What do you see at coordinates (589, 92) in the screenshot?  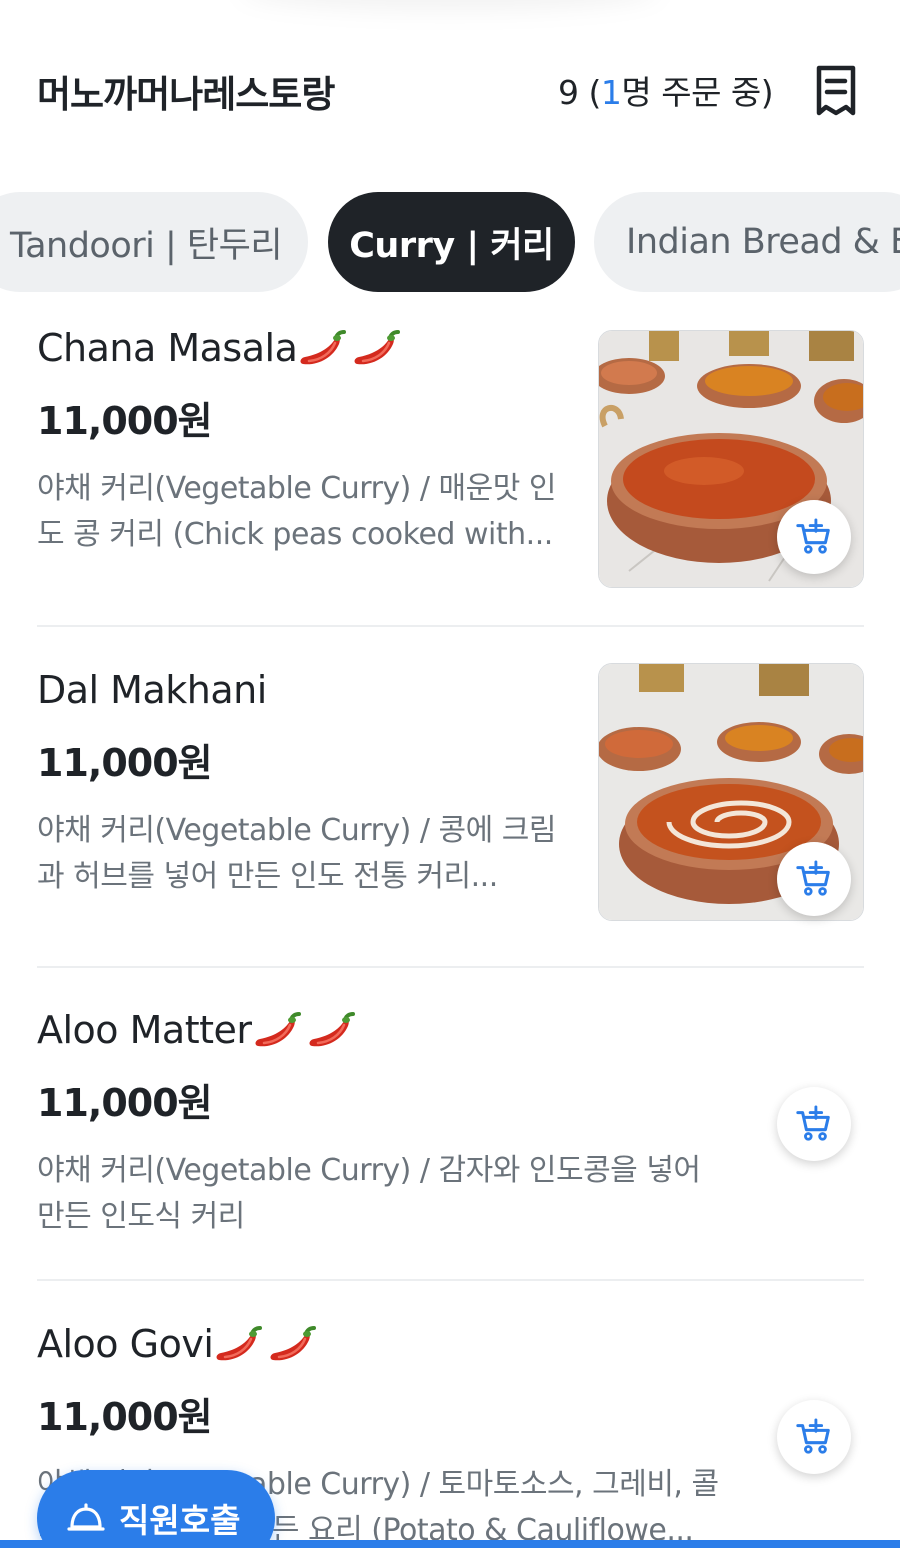 I see `order-status-prefix: (` at bounding box center [589, 92].